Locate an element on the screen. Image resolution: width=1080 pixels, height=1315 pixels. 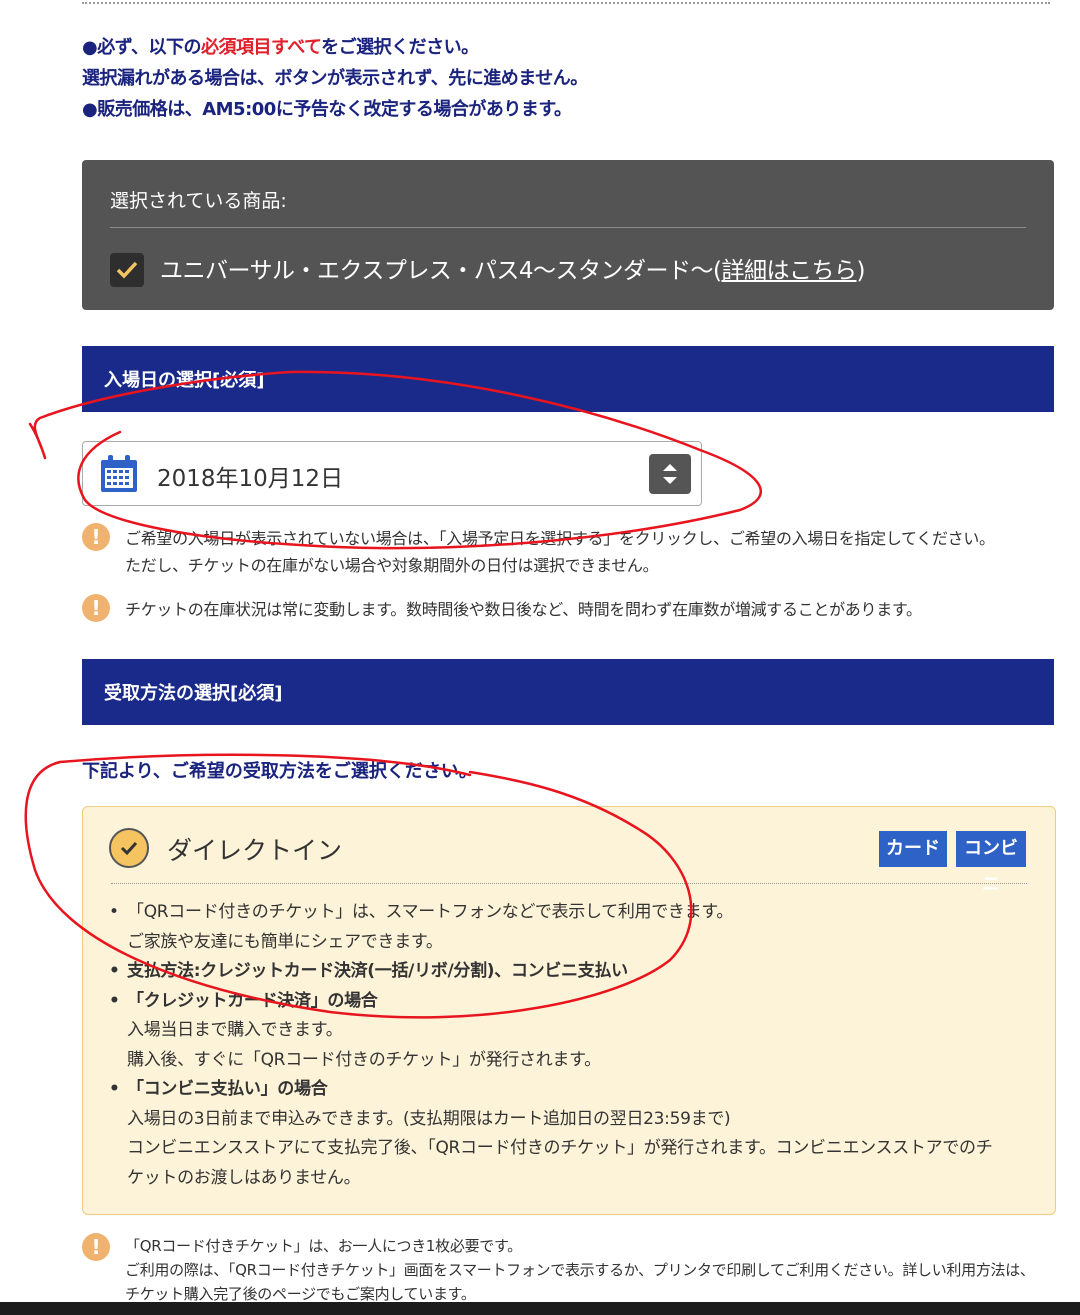
selected-product-title: 選択されている商品: is located at coordinates (198, 201).